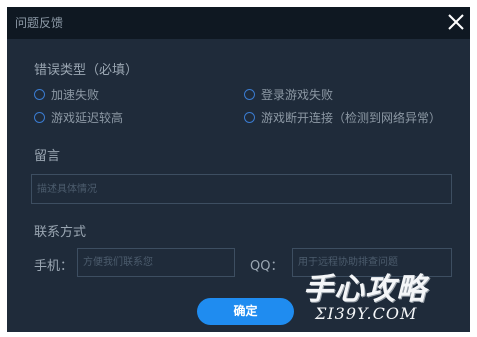  Describe the element at coordinates (365, 289) in the screenshot. I see `watermark-text: 手心攻略` at that location.